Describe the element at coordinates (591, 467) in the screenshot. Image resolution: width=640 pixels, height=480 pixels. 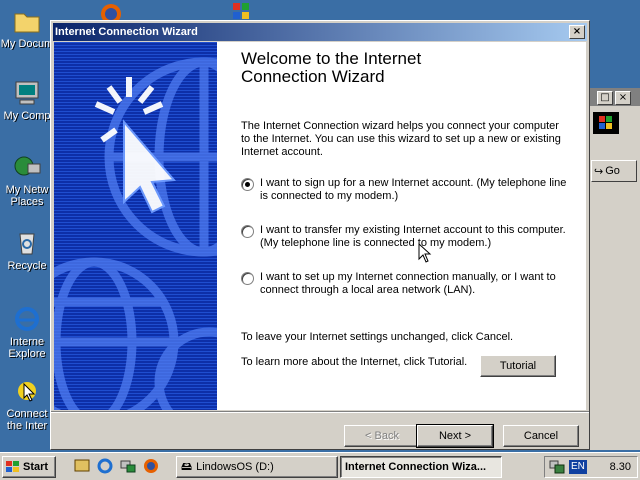
I see `system-tray: EN 8.30` at that location.